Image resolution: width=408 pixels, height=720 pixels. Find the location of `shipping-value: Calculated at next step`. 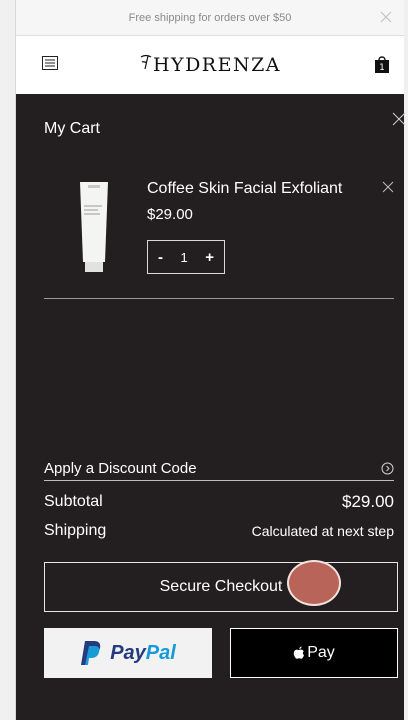

shipping-value: Calculated at next step is located at coordinates (322, 531).